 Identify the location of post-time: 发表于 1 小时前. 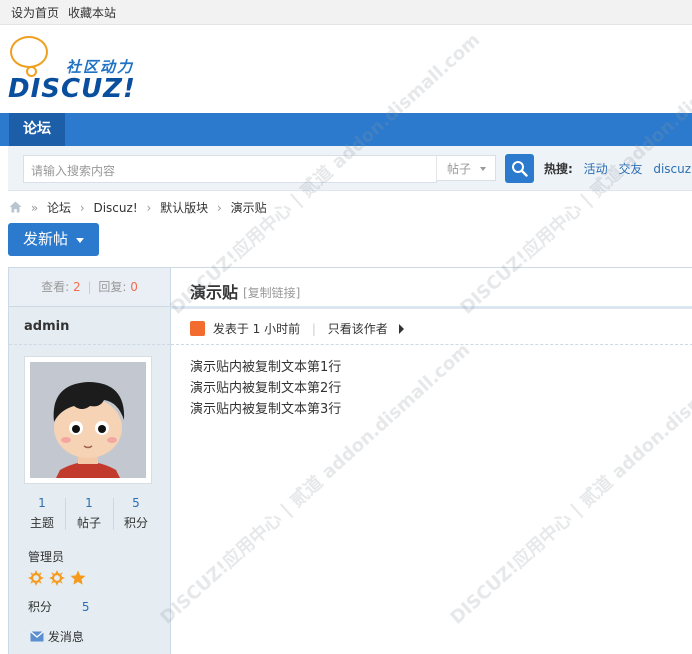
(256, 329).